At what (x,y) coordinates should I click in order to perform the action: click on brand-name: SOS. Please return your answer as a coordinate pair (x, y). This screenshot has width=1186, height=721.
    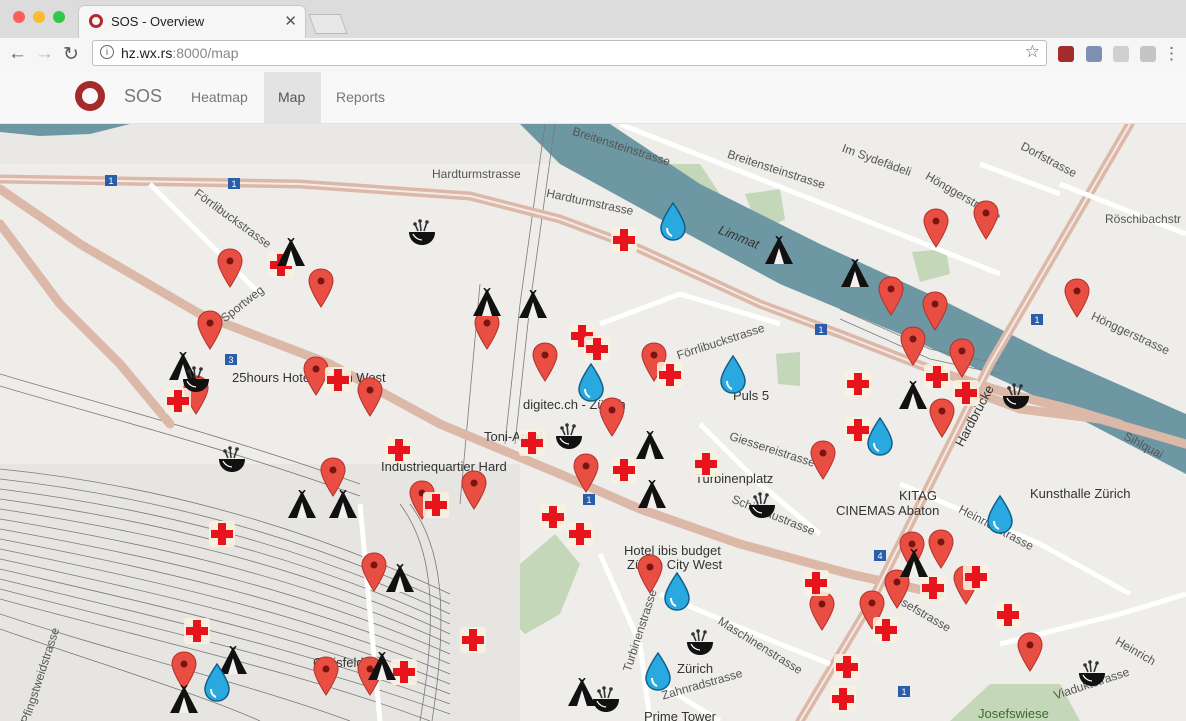
    Looking at the image, I should click on (143, 96).